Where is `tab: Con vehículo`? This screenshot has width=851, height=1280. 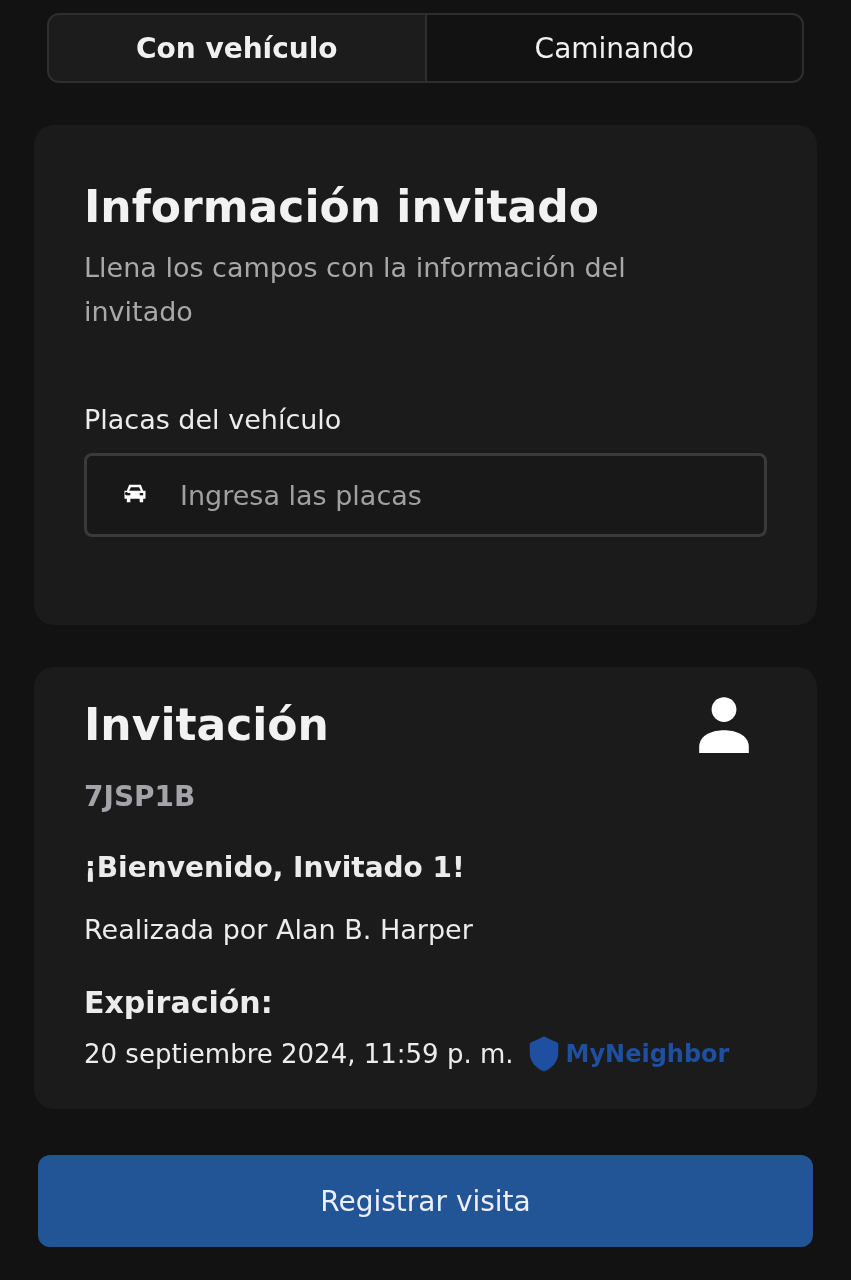
tab: Con vehículo is located at coordinates (237, 48).